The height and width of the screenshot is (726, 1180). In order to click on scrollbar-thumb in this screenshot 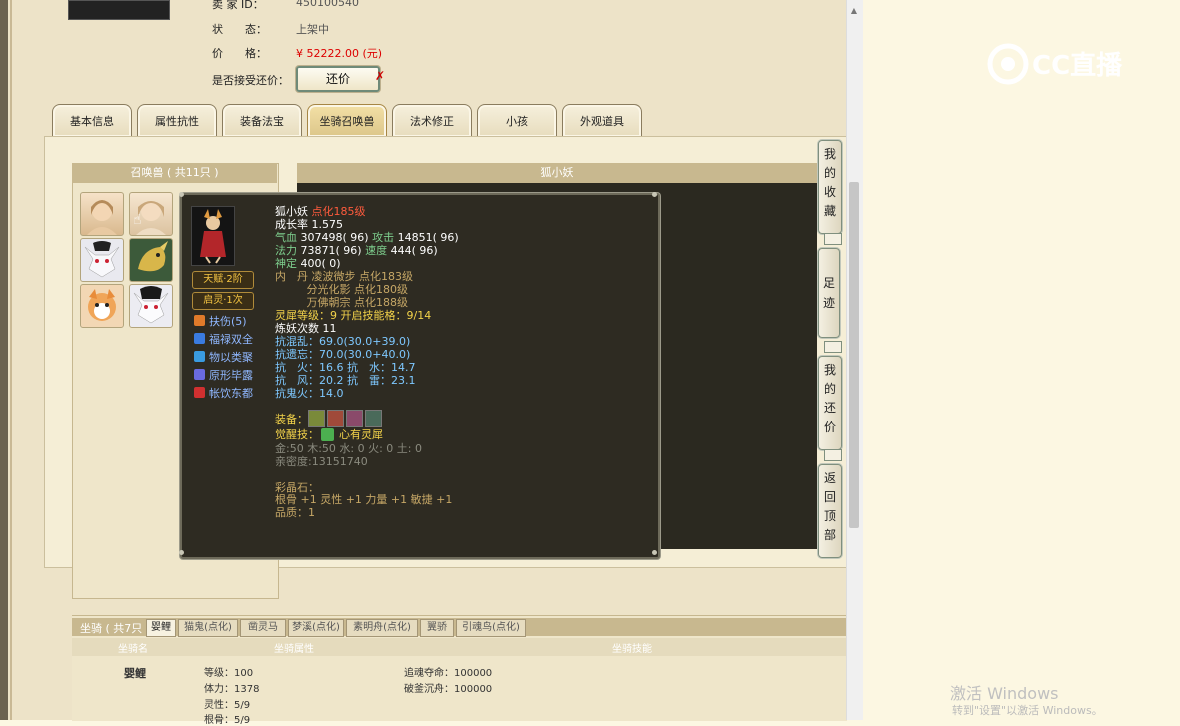, I will do `click(854, 355)`.